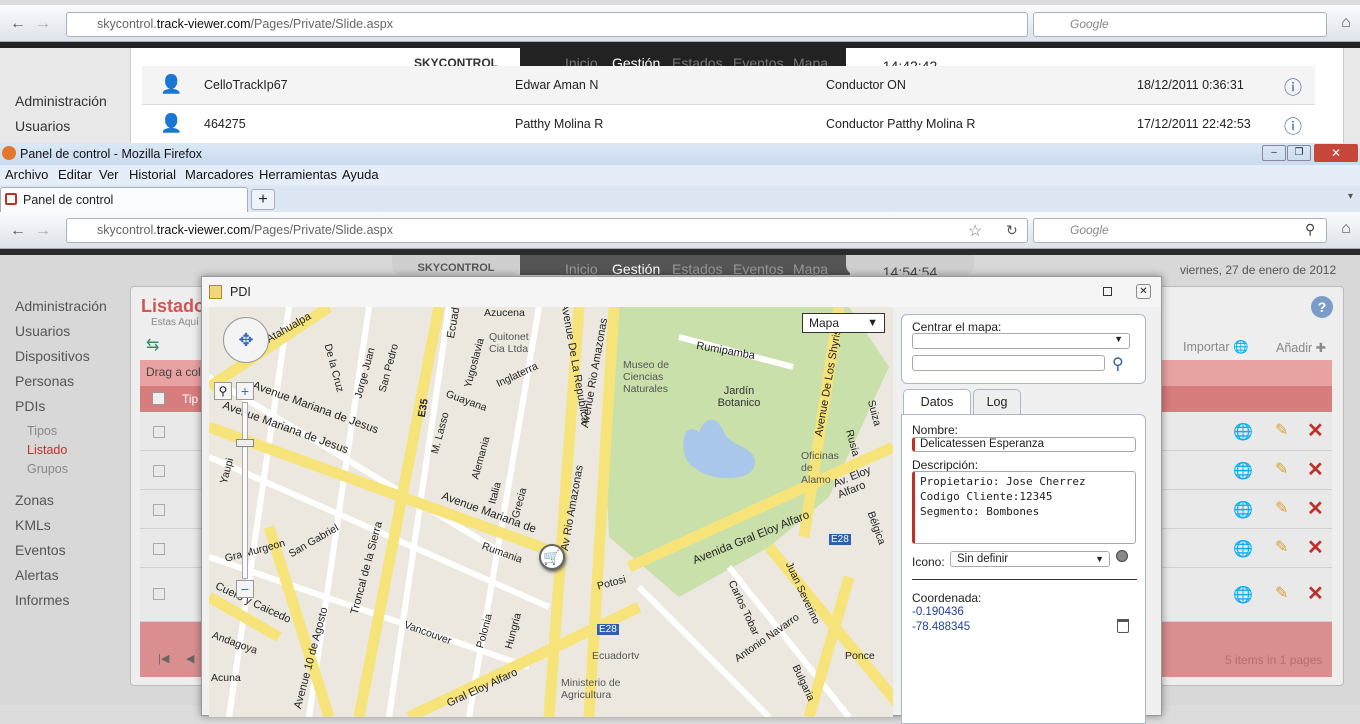 This screenshot has width=1360, height=724. I want to click on tab-datos: Datos, so click(937, 402).